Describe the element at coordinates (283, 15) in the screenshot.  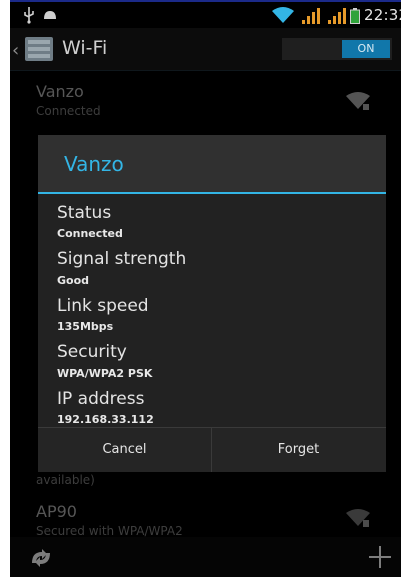
I see `wifi-signal-icon` at that location.